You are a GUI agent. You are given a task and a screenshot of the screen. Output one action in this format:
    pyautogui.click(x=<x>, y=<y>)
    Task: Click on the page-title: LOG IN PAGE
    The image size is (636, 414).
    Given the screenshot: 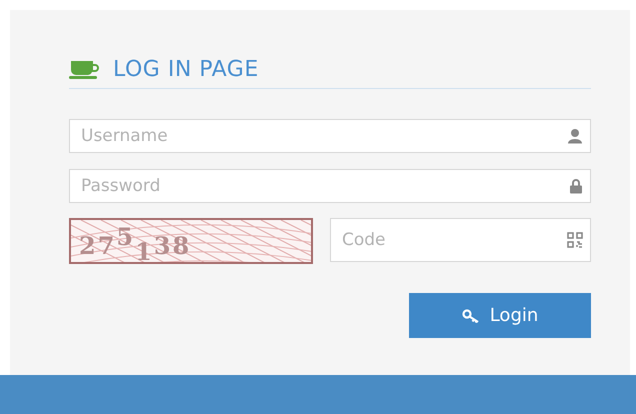 What is the action you would take?
    pyautogui.click(x=186, y=69)
    